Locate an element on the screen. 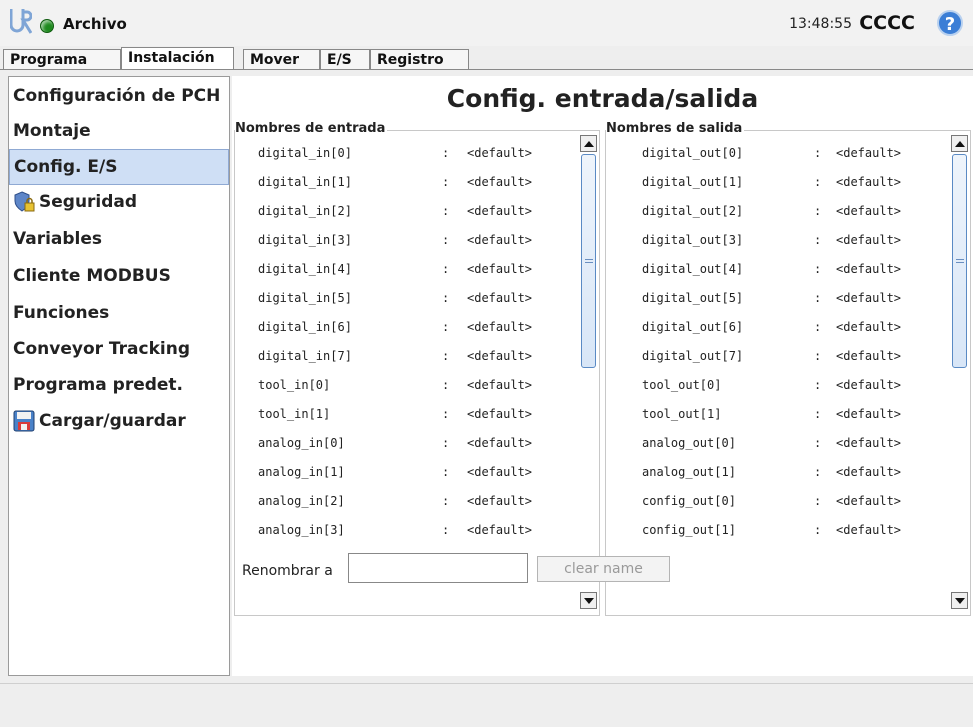 The width and height of the screenshot is (973, 727). list-row: analog_out[1]: <default> is located at coordinates (778, 472).